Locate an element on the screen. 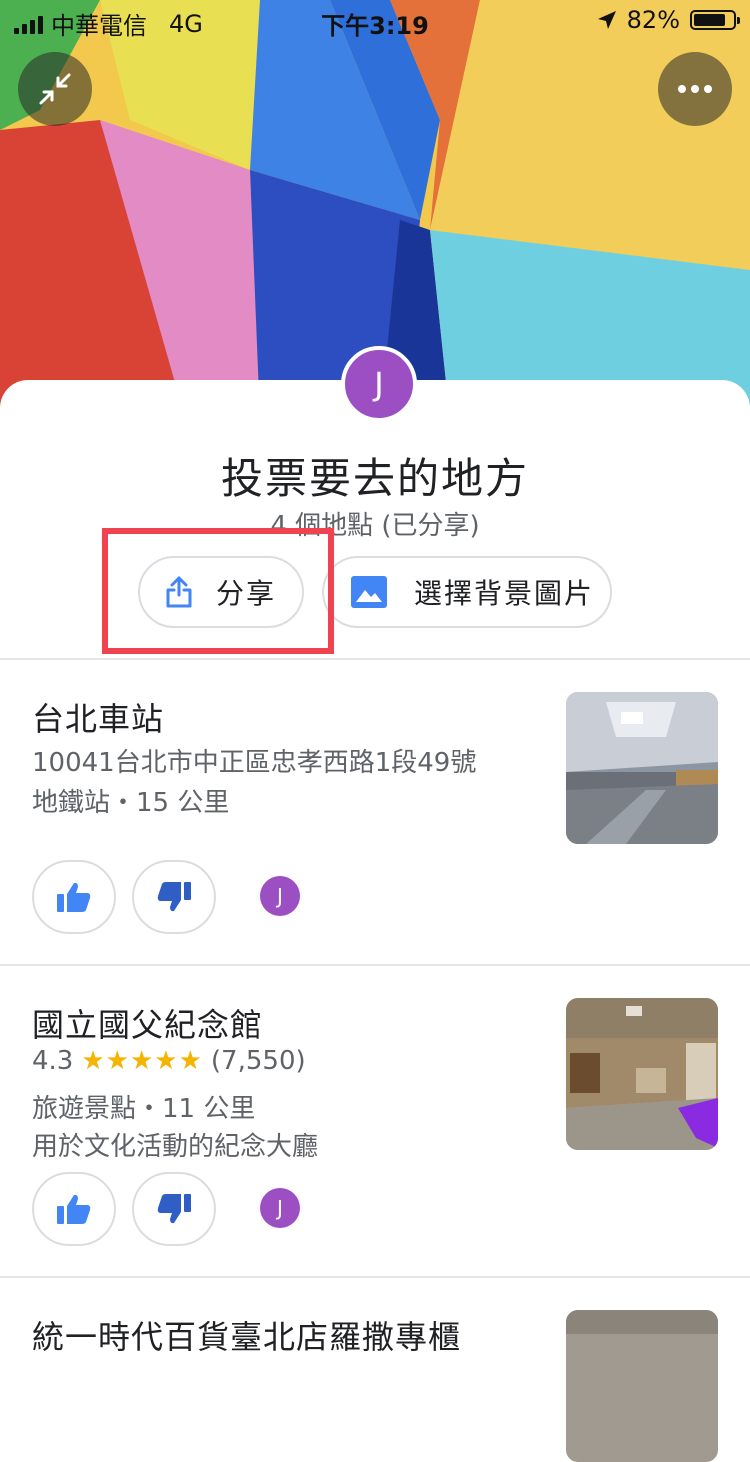 The image size is (750, 1462). more-icon is located at coordinates (695, 89).